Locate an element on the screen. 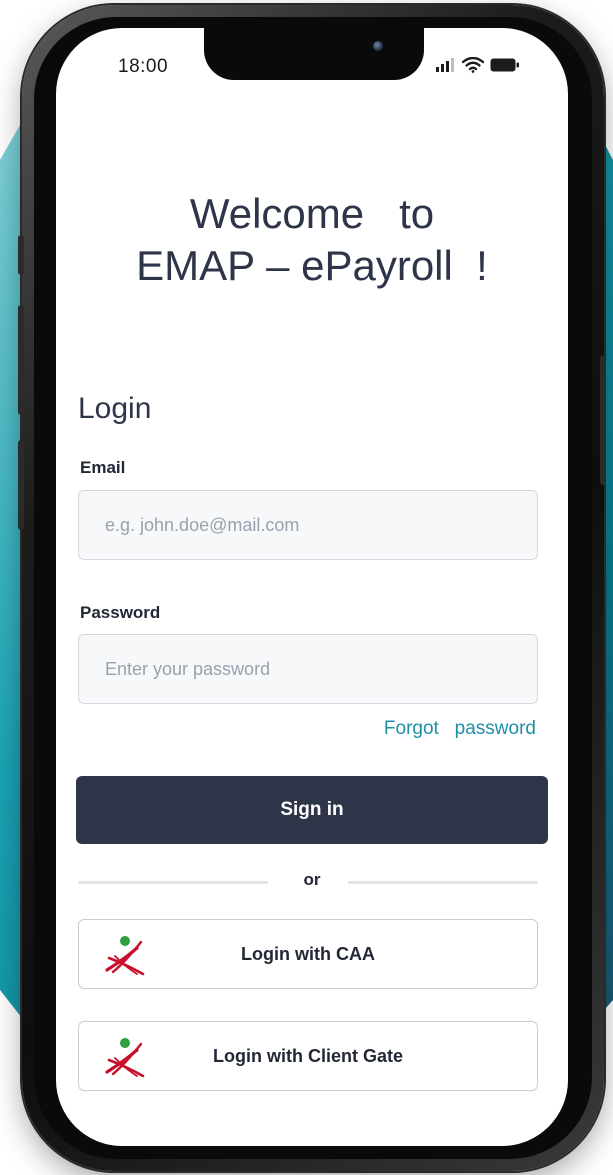 This screenshot has width=613, height=1175. login-with-caa-button: Login with CAA is located at coordinates (308, 954).